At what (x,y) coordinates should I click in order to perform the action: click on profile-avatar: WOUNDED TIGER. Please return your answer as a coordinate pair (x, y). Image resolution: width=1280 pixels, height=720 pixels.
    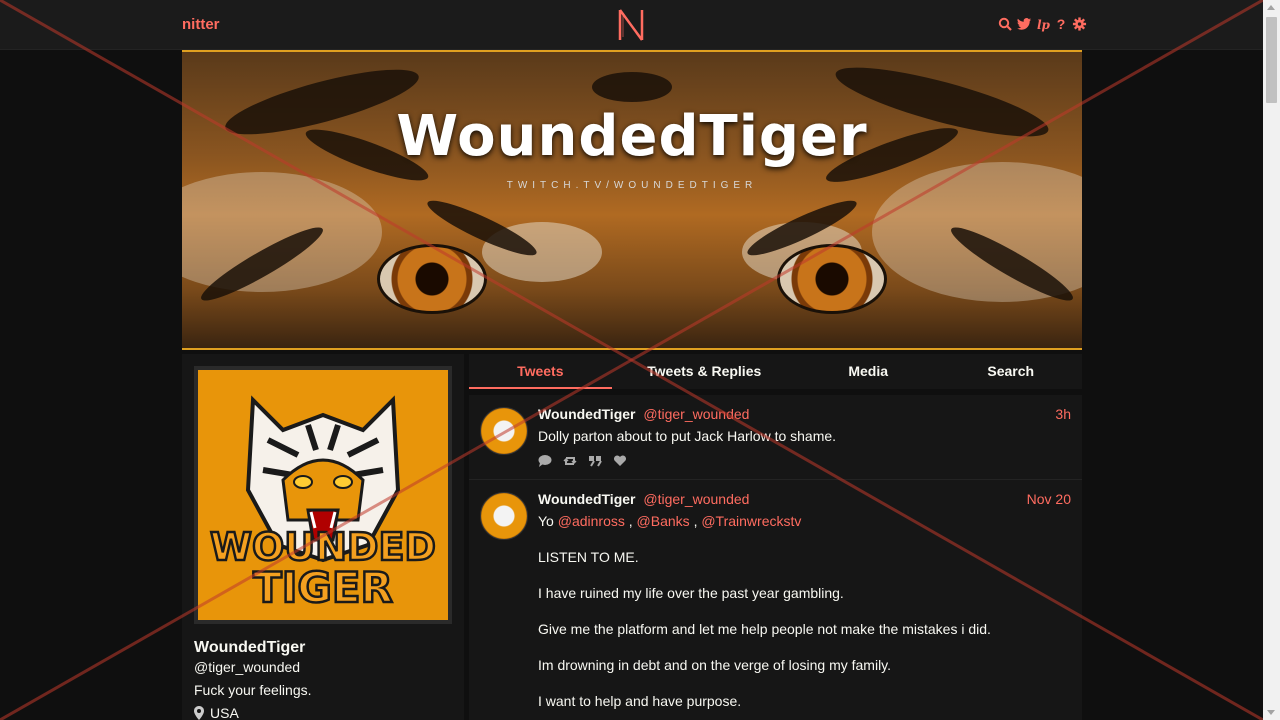
    Looking at the image, I should click on (323, 495).